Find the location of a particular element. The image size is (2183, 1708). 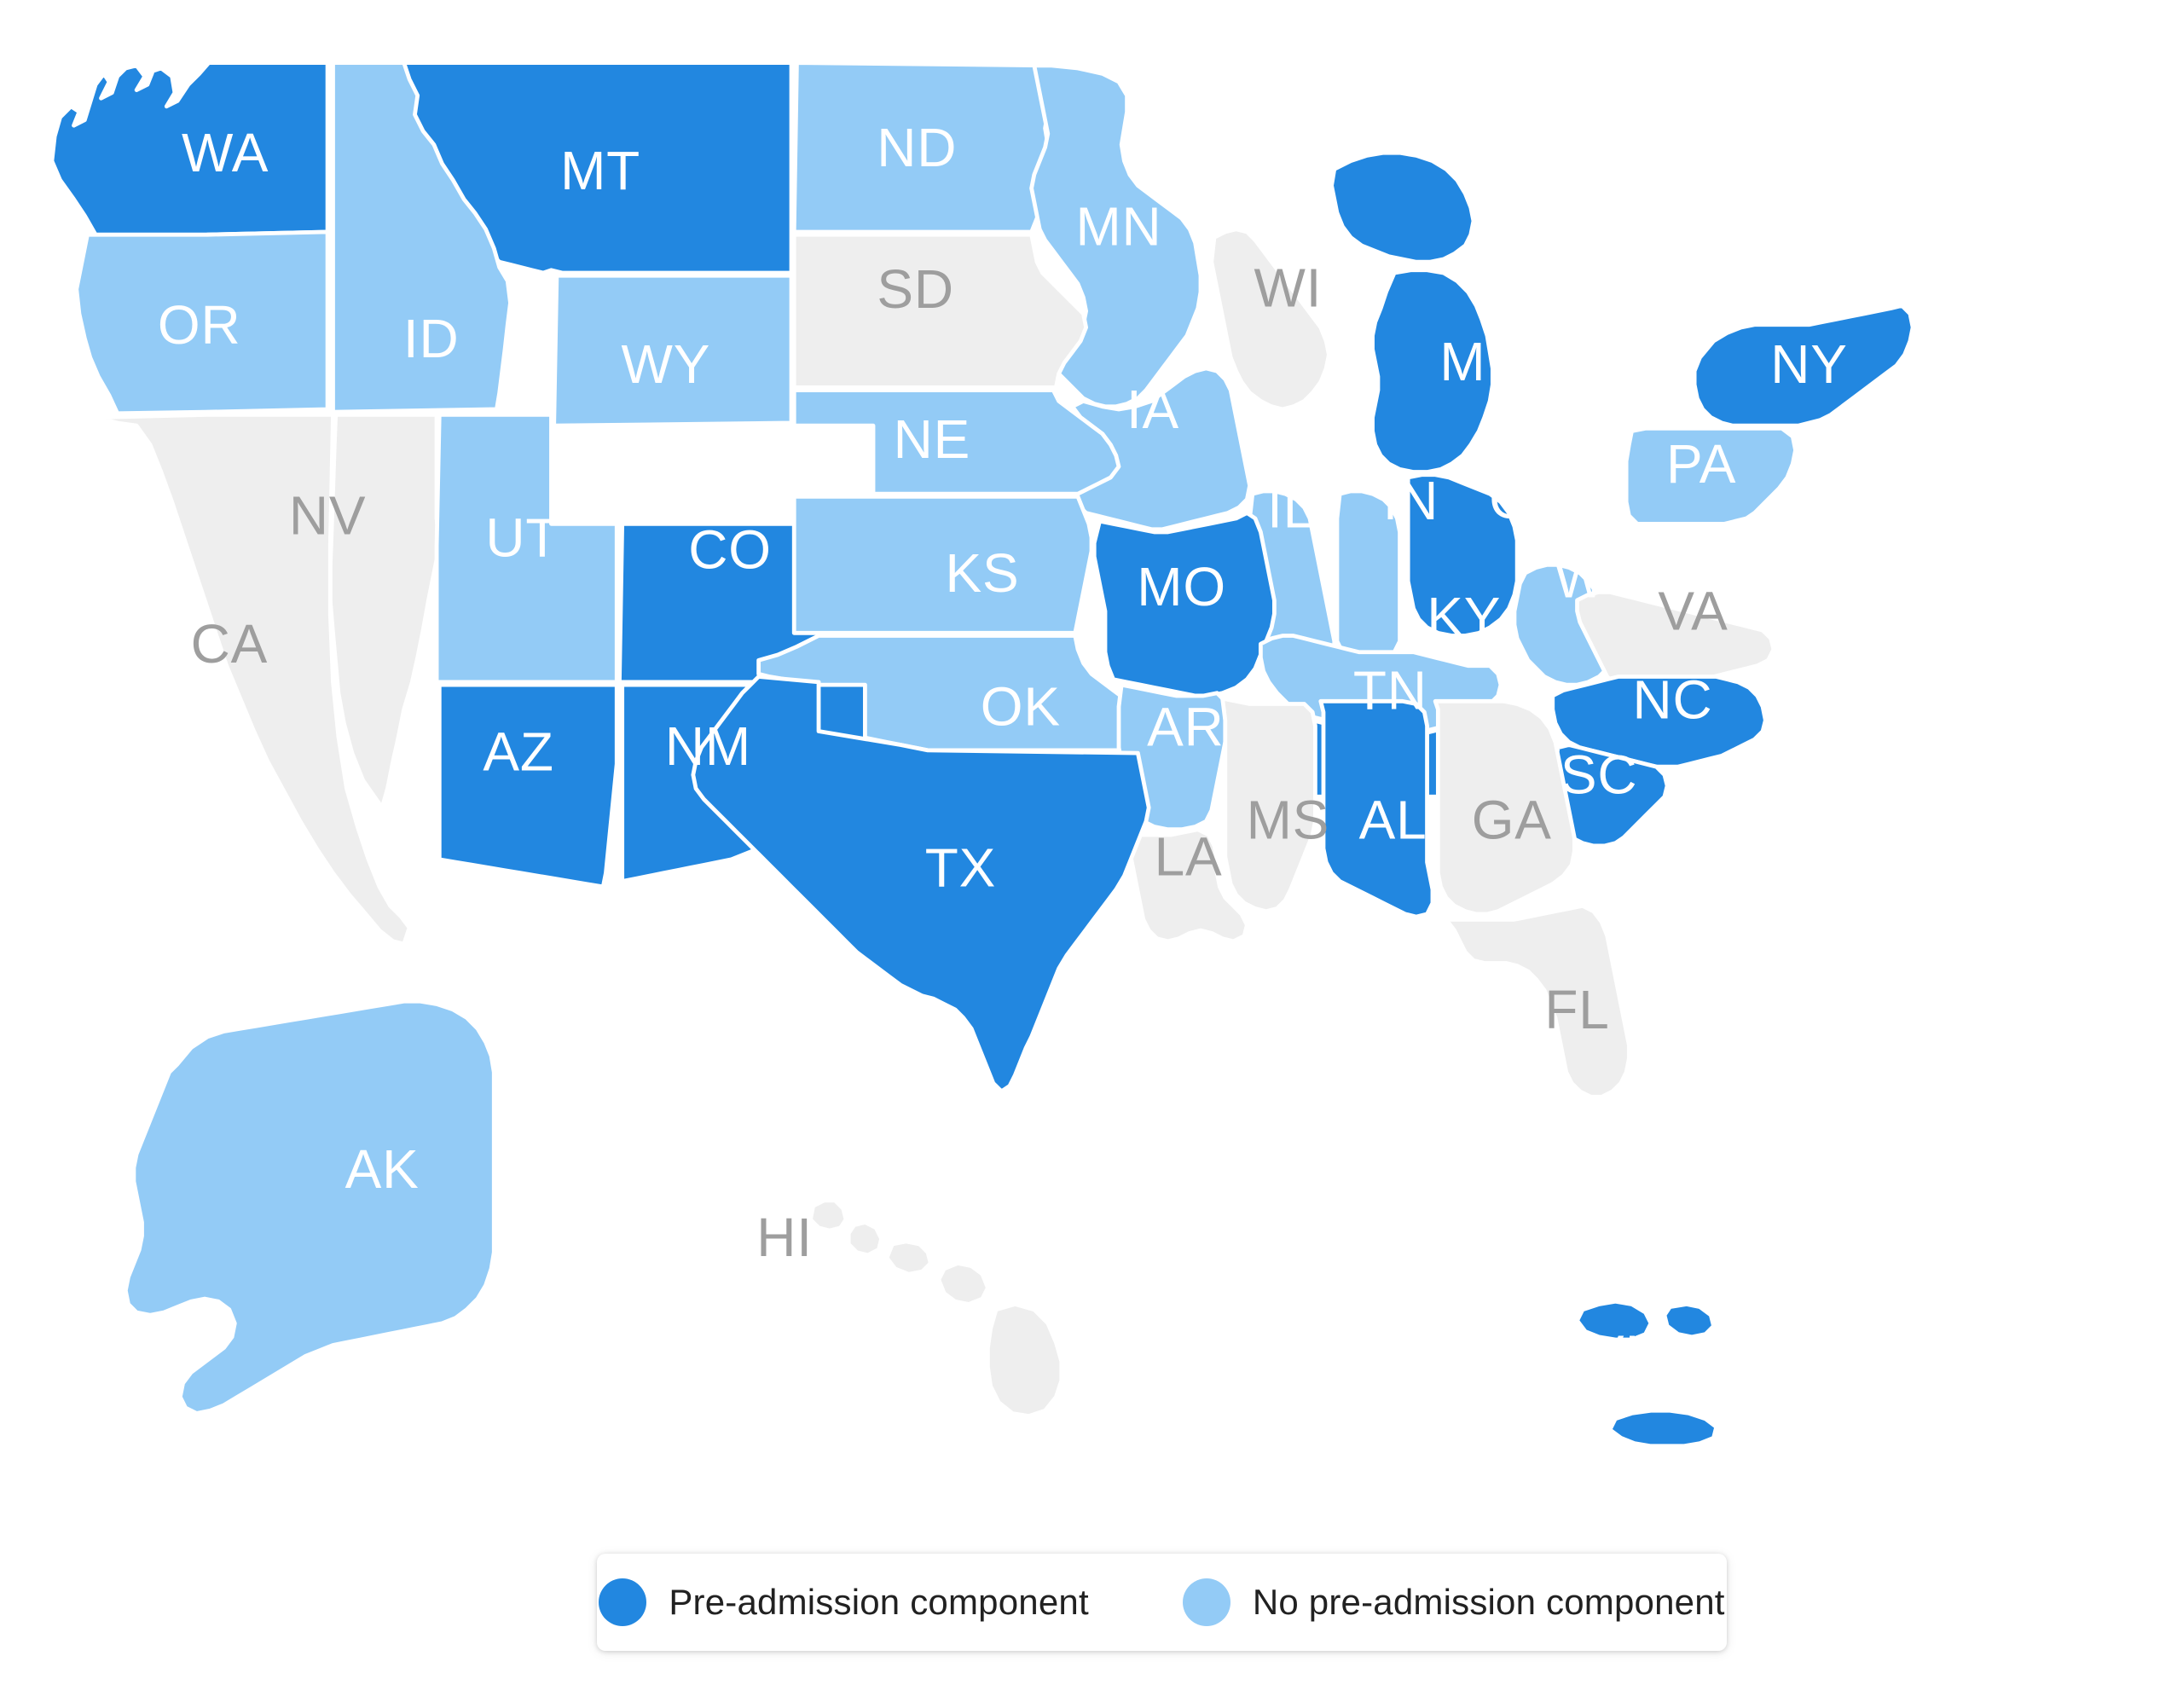

state-mi is located at coordinates (1412, 312).